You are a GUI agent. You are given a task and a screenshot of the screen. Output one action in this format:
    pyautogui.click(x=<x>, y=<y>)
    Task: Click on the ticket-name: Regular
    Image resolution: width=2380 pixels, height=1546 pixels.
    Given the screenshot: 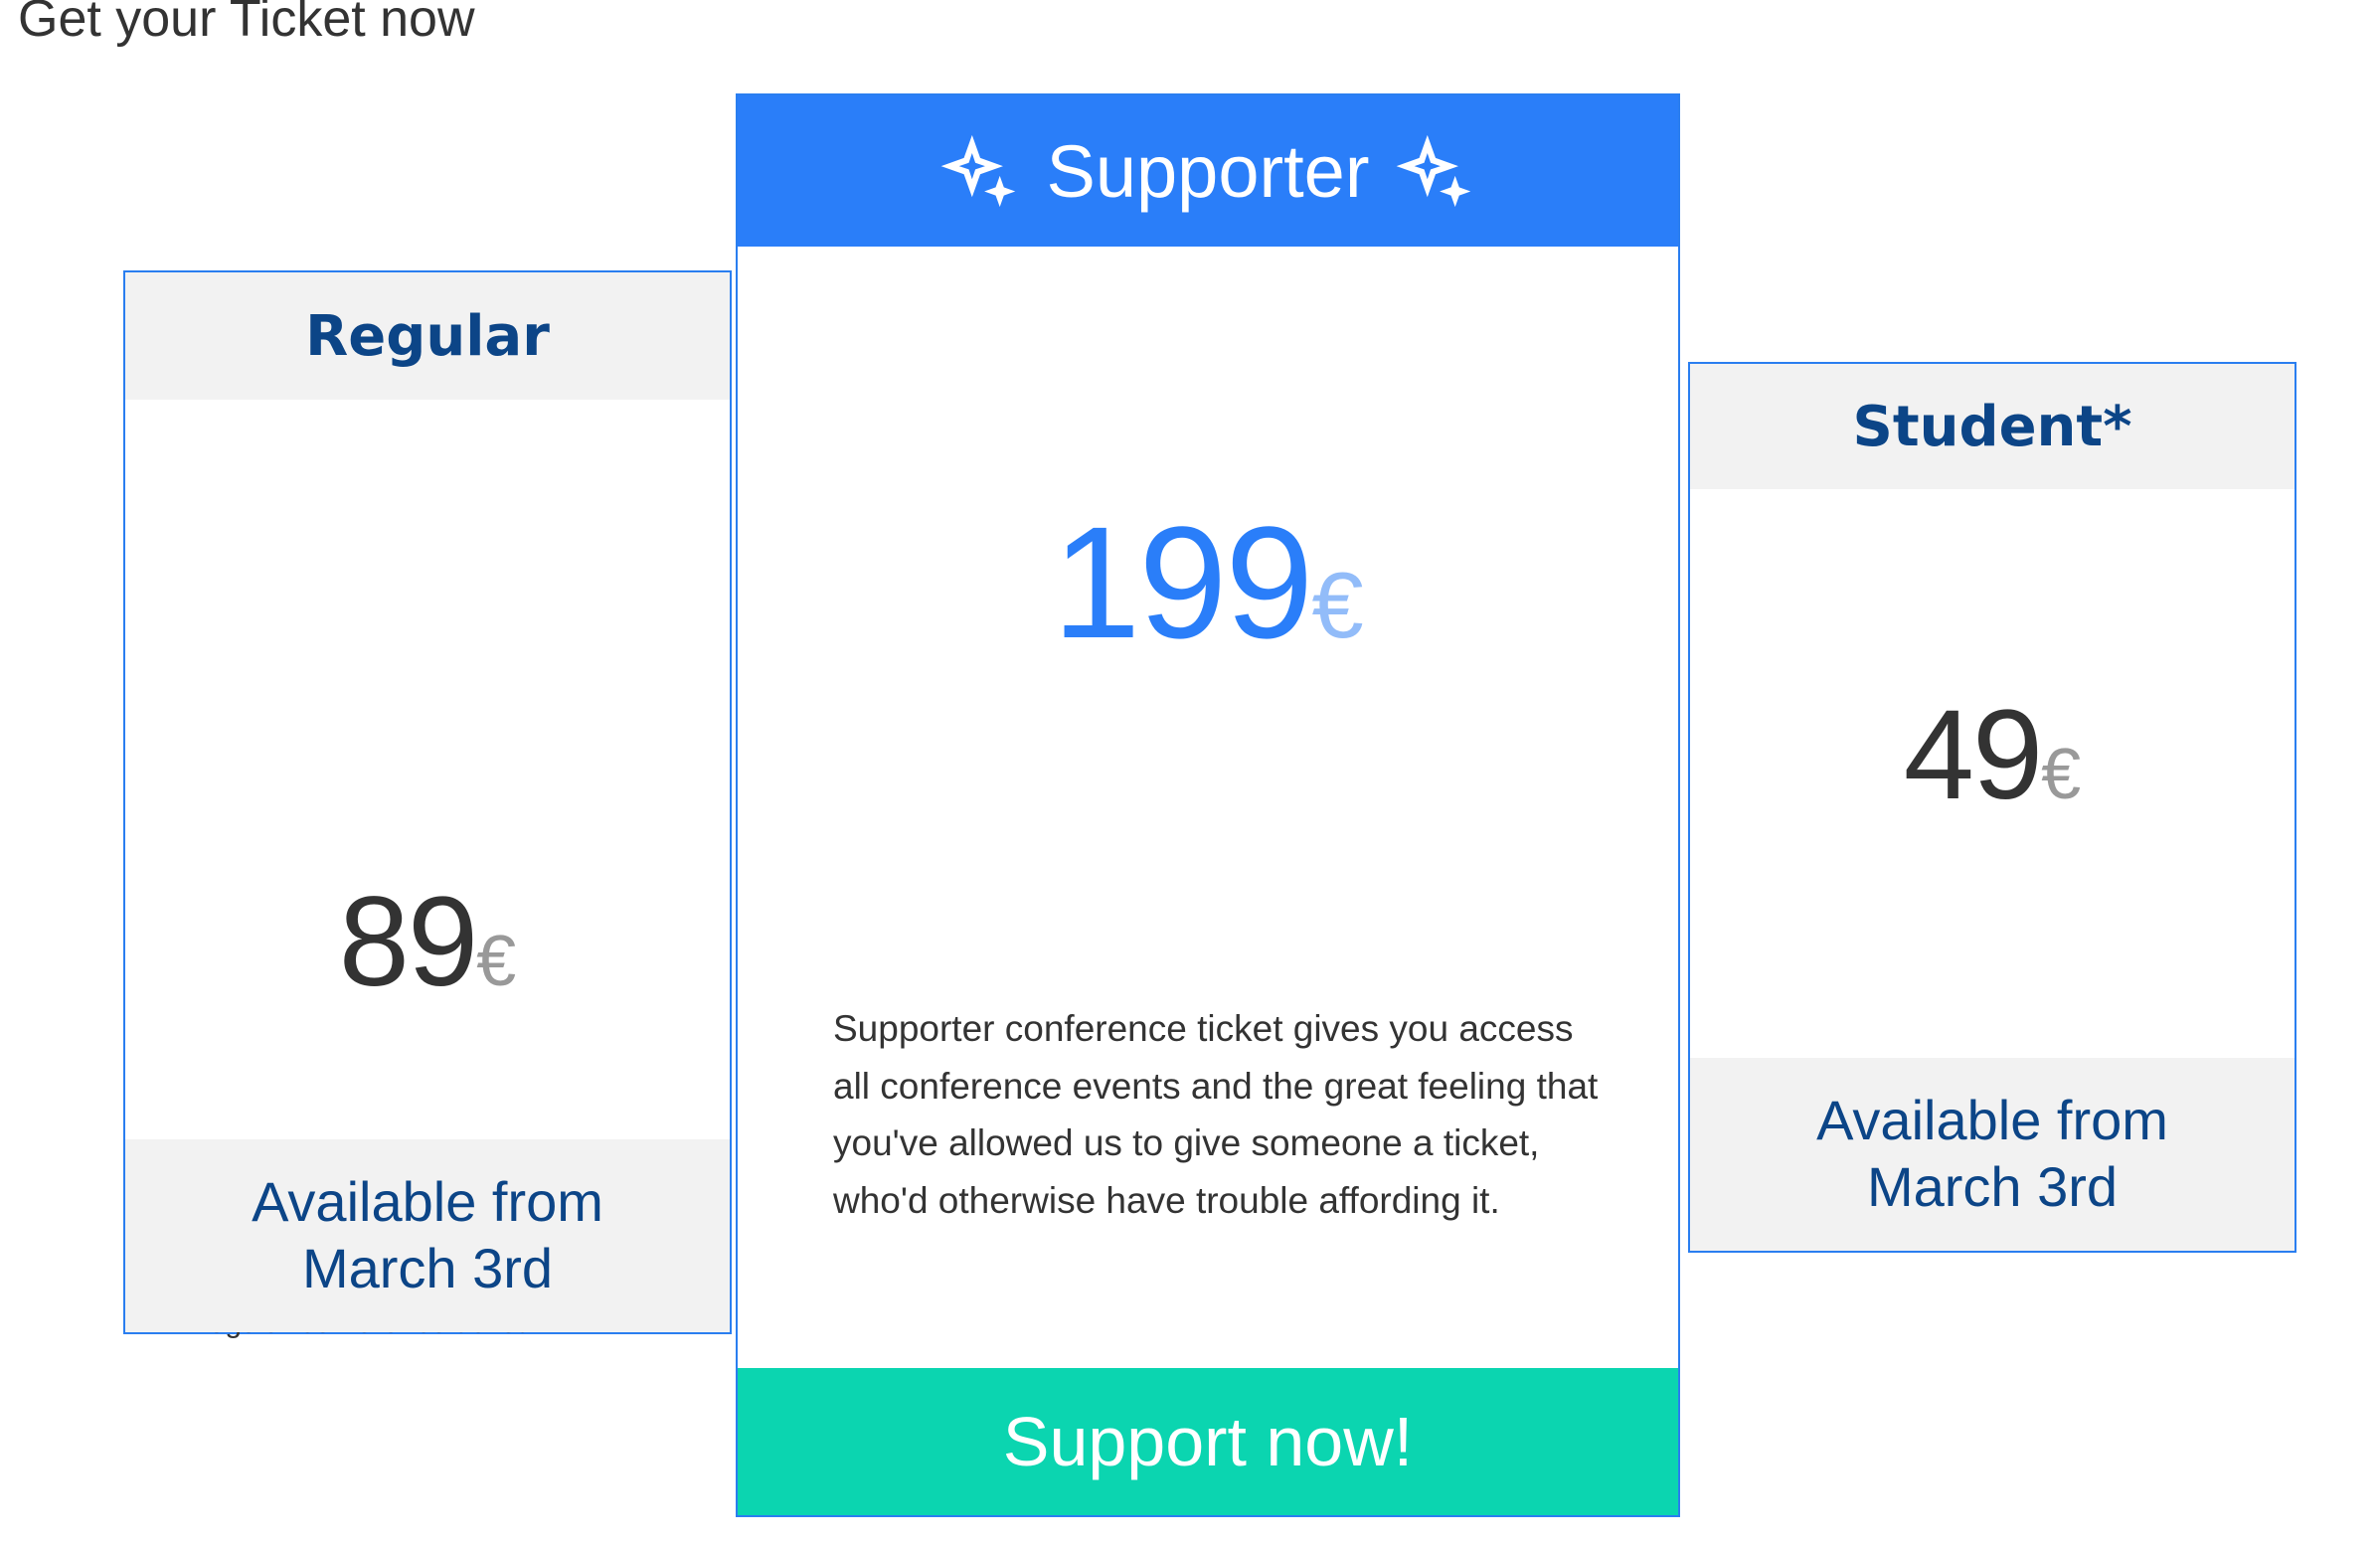 What is the action you would take?
    pyautogui.click(x=427, y=336)
    